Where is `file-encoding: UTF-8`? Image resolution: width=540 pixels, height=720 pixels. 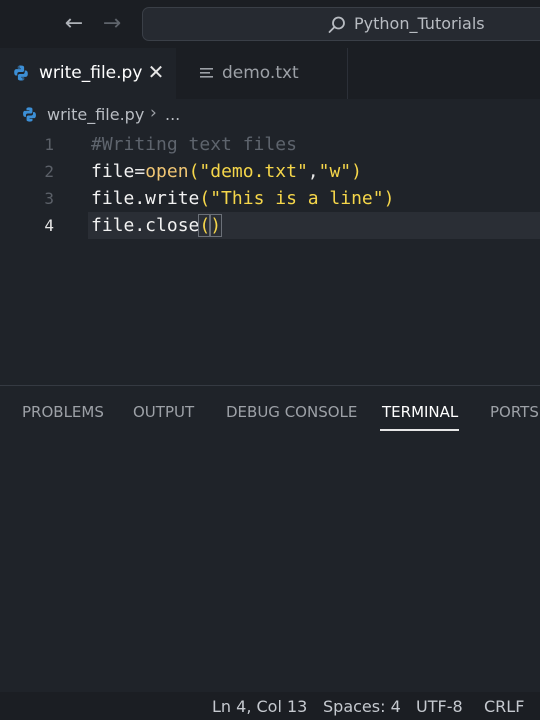
file-encoding: UTF-8 is located at coordinates (439, 706).